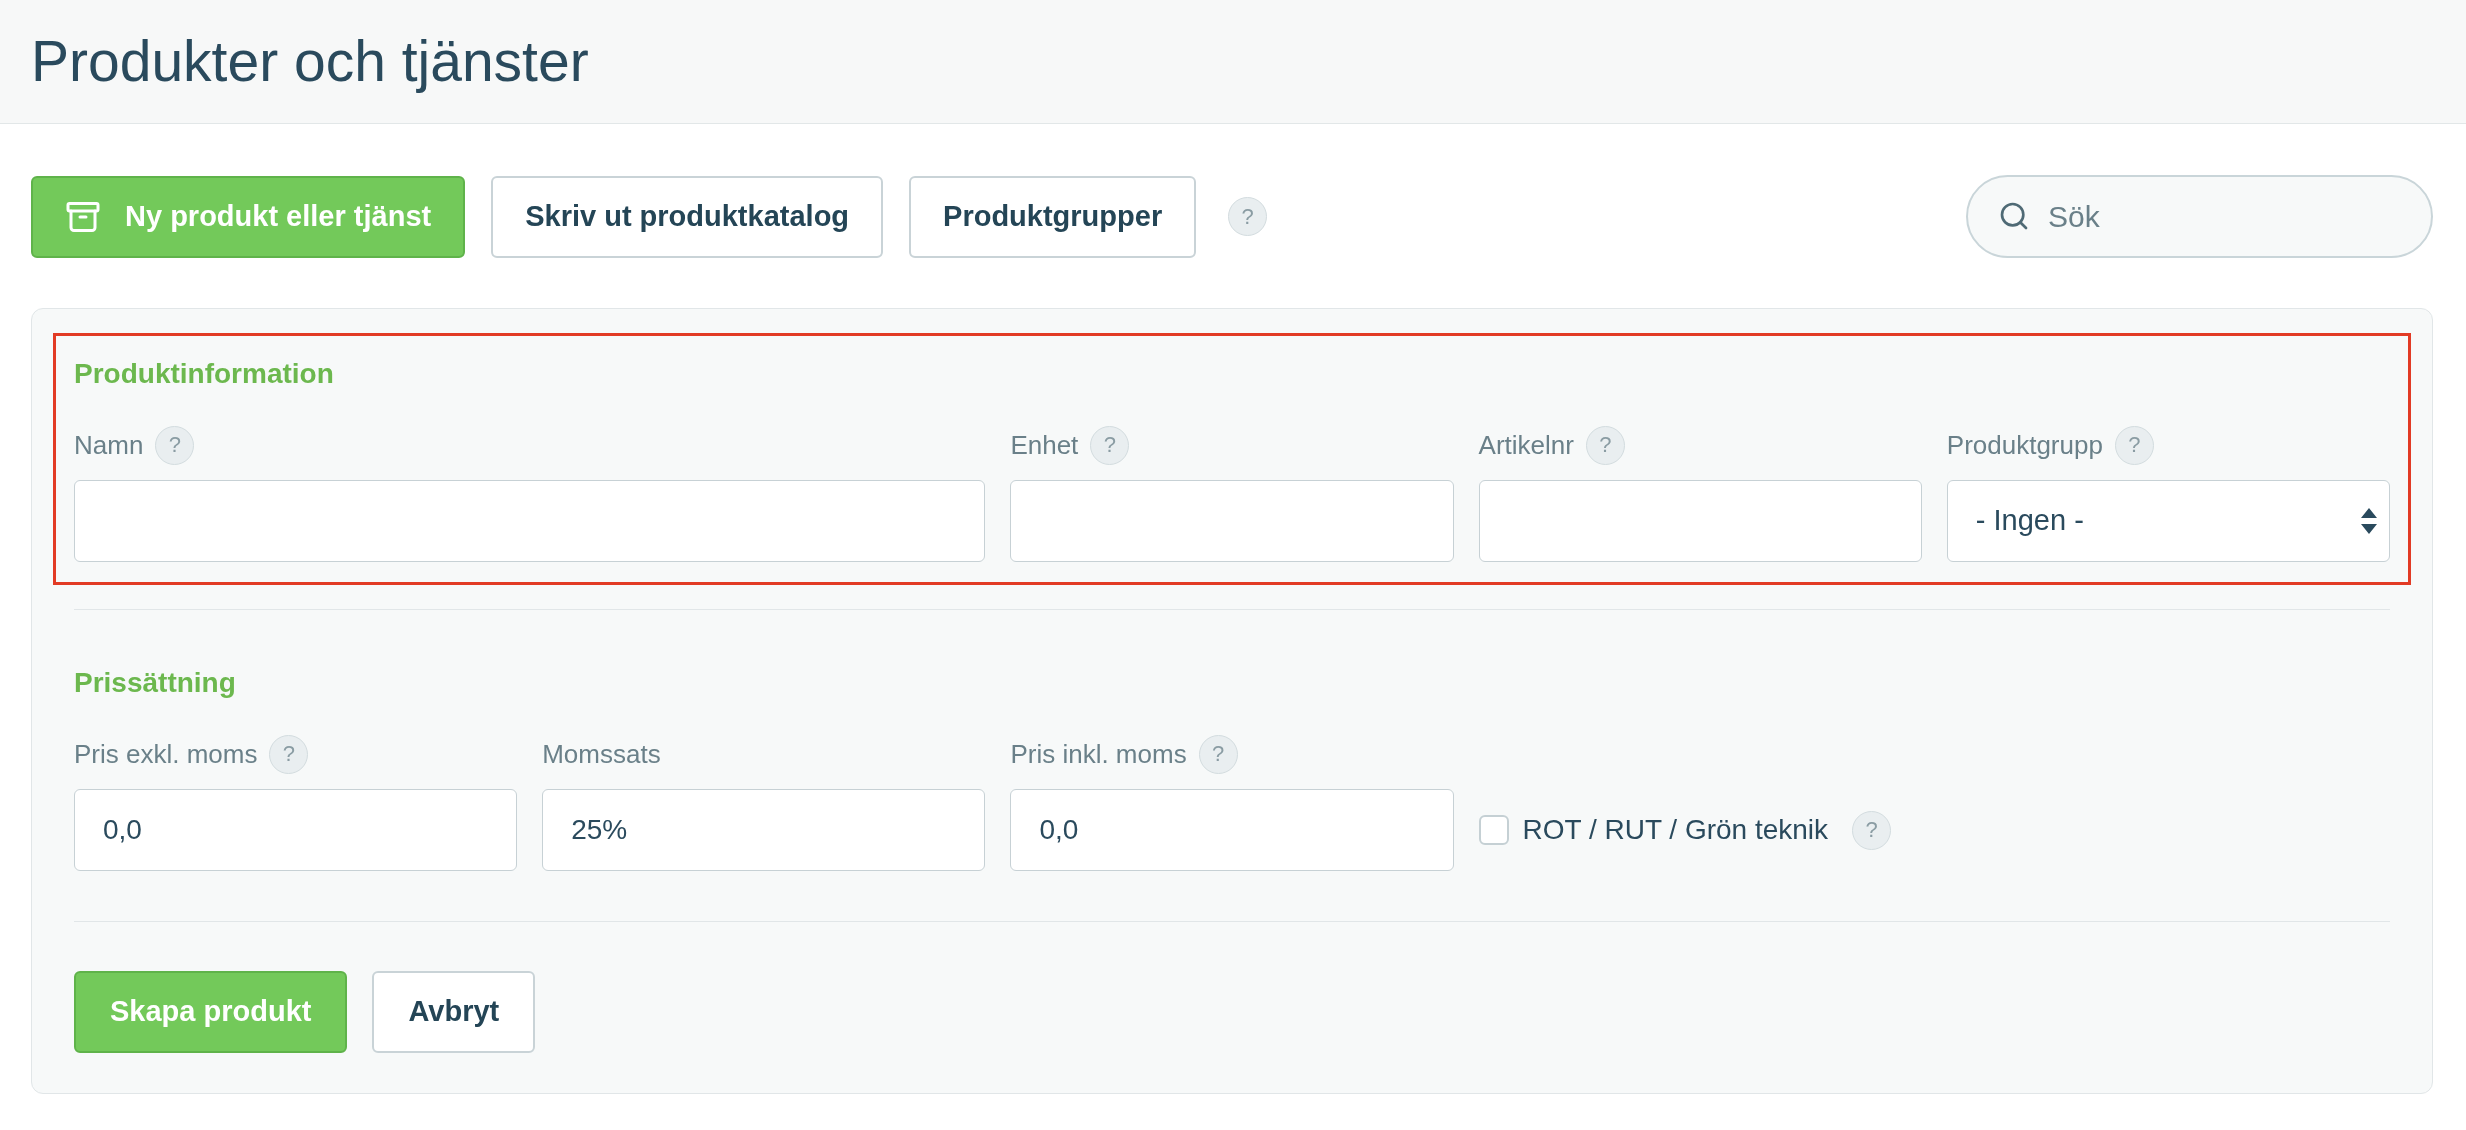 Image resolution: width=2466 pixels, height=1130 pixels. I want to click on new-product-button: Ny produkt eller tjänst, so click(248, 216).